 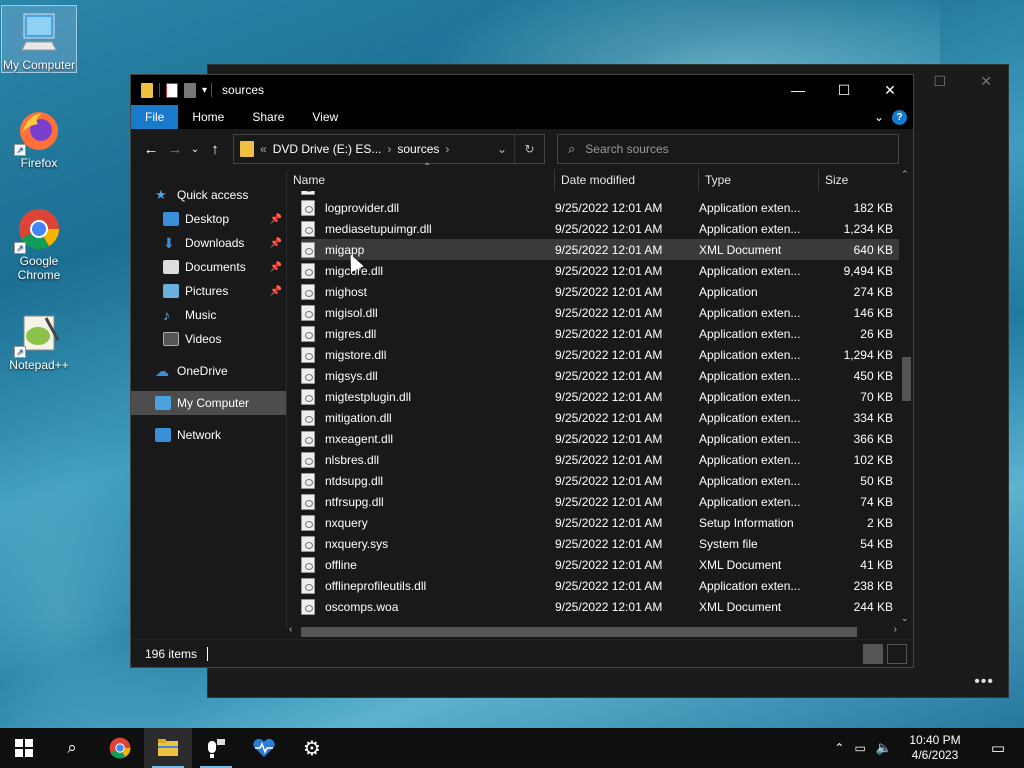 I want to click on column-date-modified: Date modified, so click(x=627, y=180).